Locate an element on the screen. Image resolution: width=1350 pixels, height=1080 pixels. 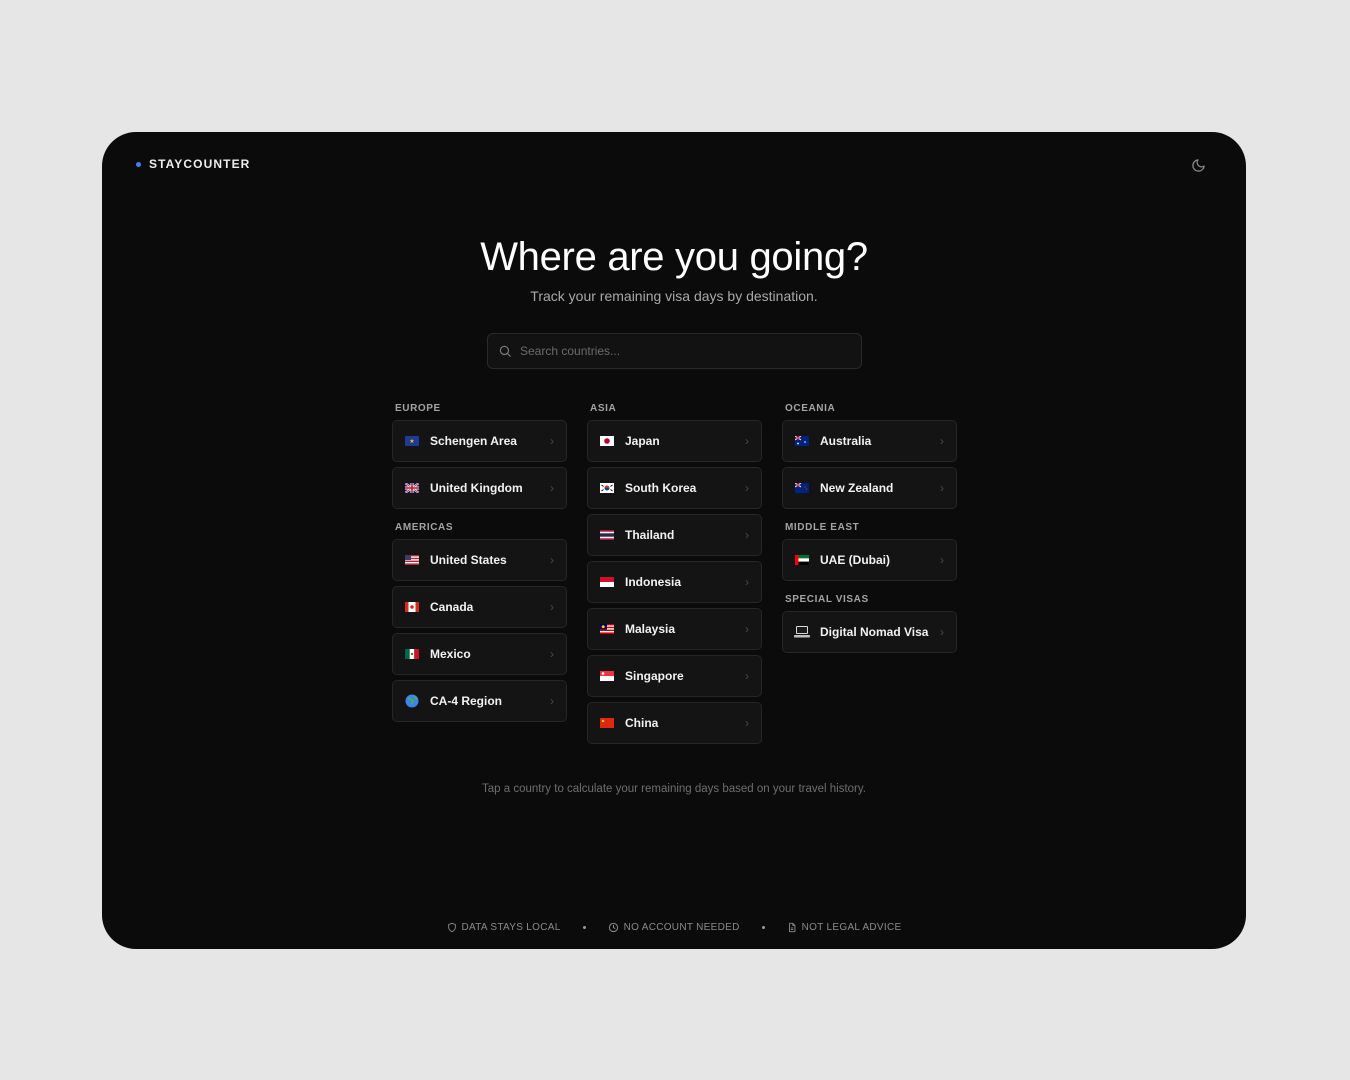
country-schengen-area: ★ Schengen Area › is located at coordinates (479, 441).